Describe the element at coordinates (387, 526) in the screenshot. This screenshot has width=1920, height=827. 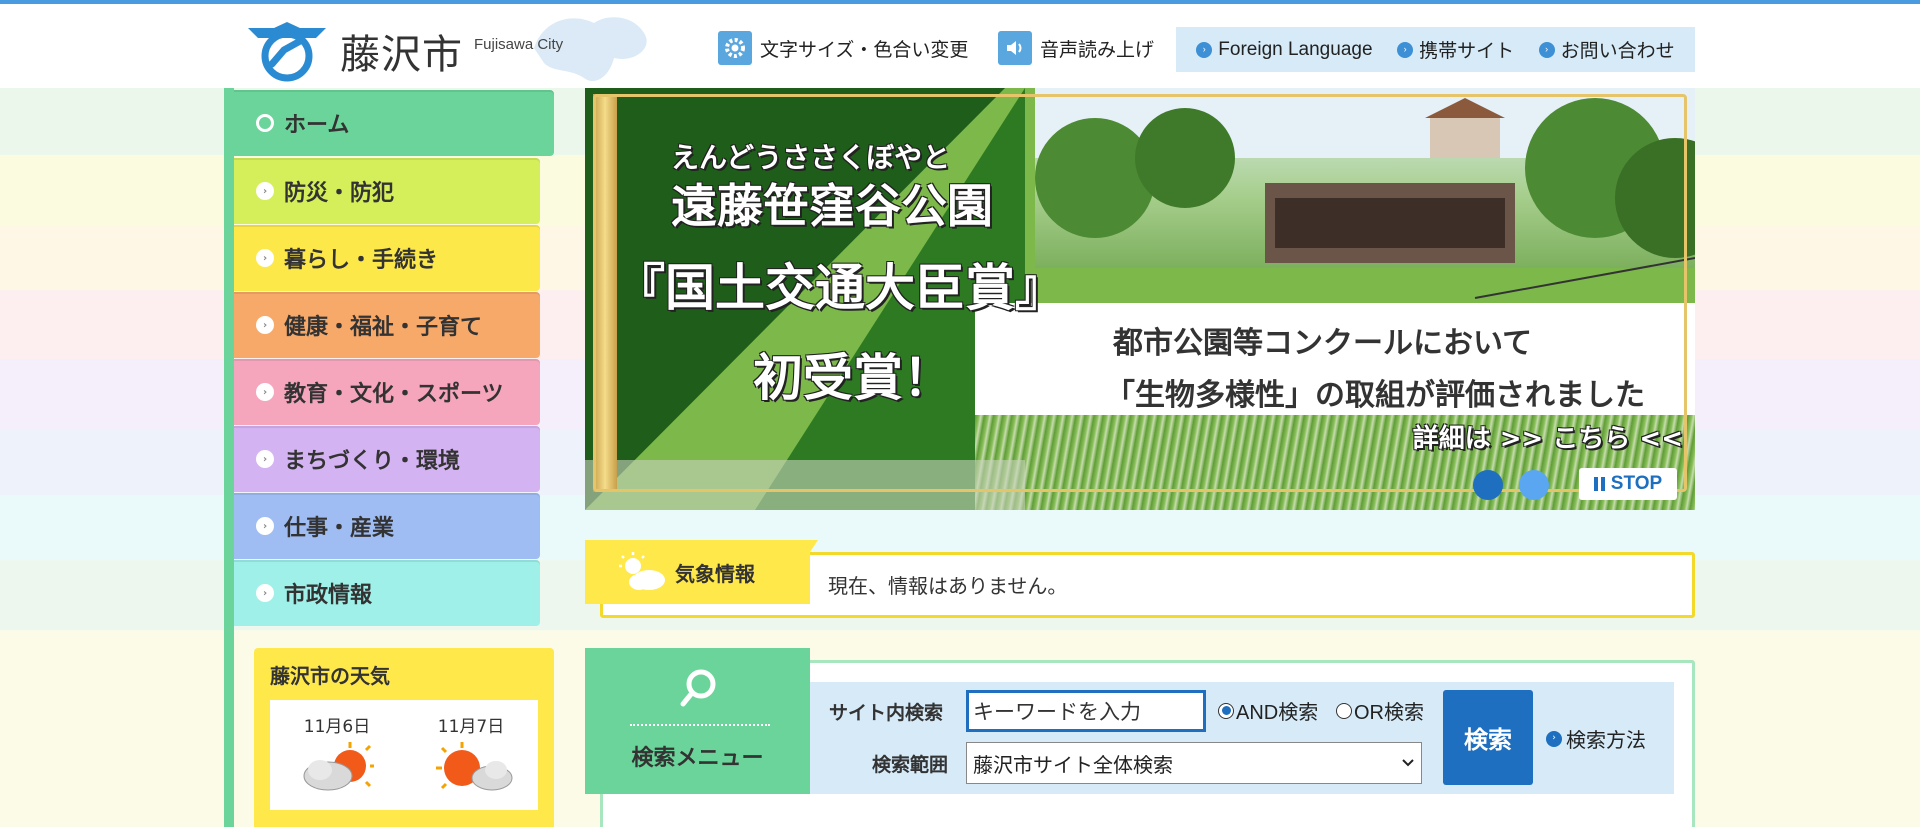
I see `nav-item-work: › 仕事・産業` at that location.